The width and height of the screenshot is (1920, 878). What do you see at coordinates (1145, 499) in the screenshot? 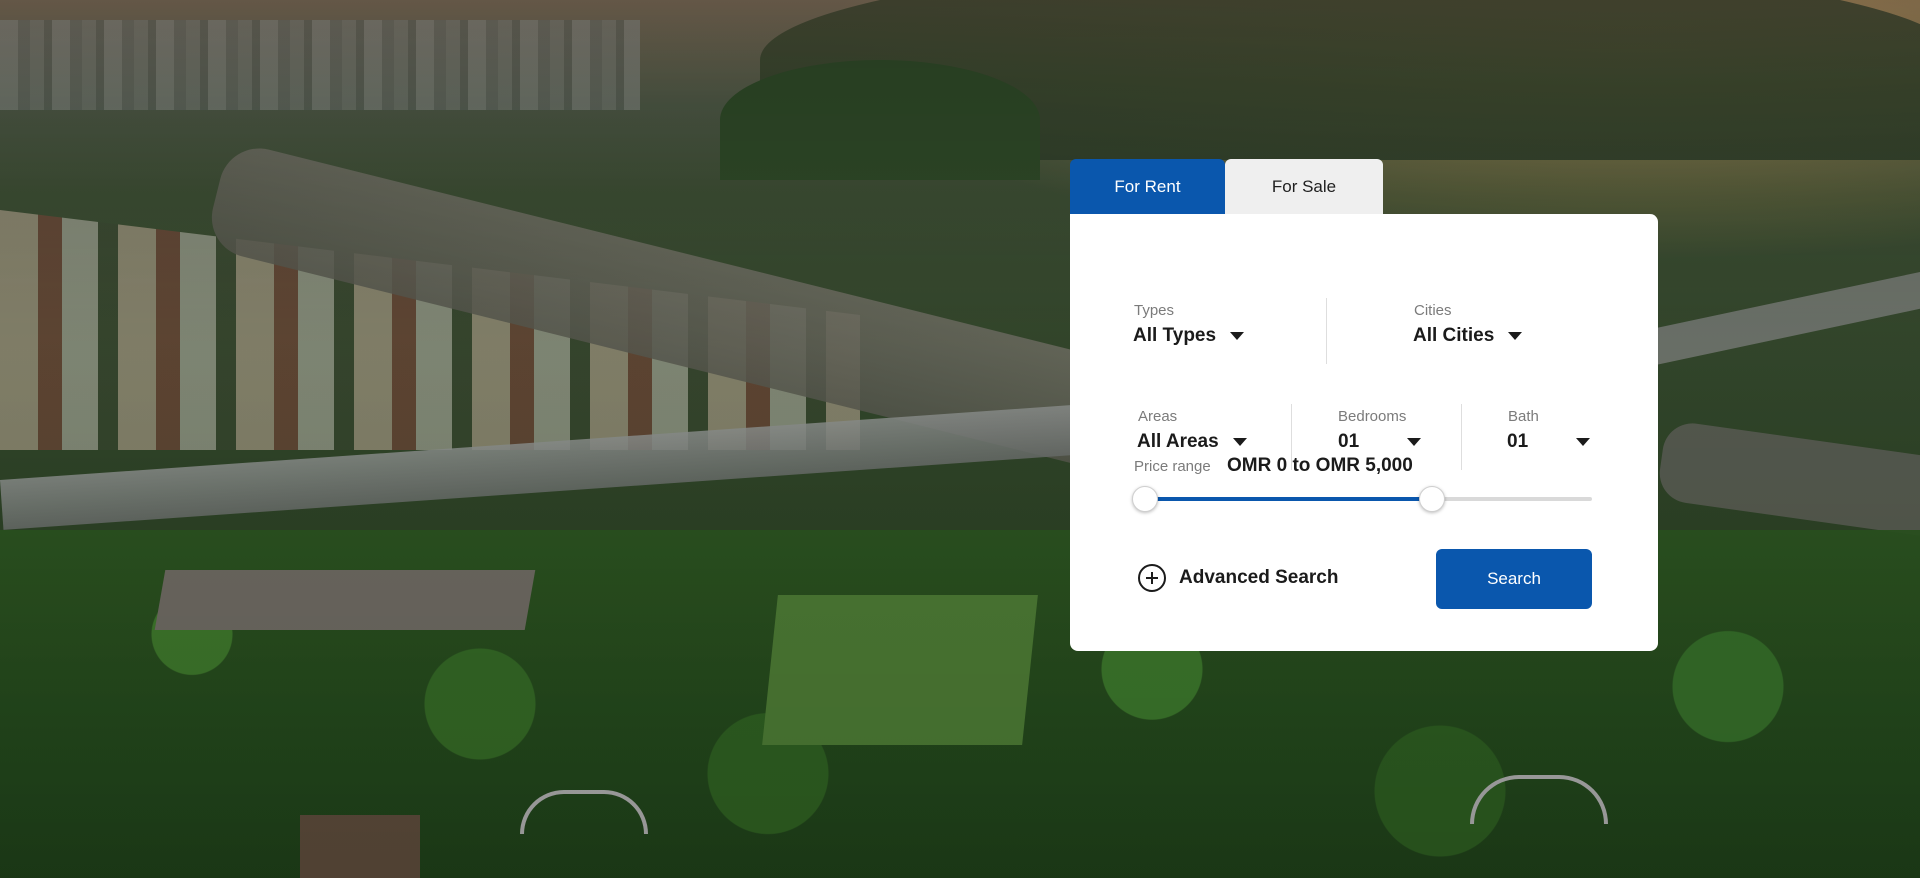
I see `price-slider-min-handle` at bounding box center [1145, 499].